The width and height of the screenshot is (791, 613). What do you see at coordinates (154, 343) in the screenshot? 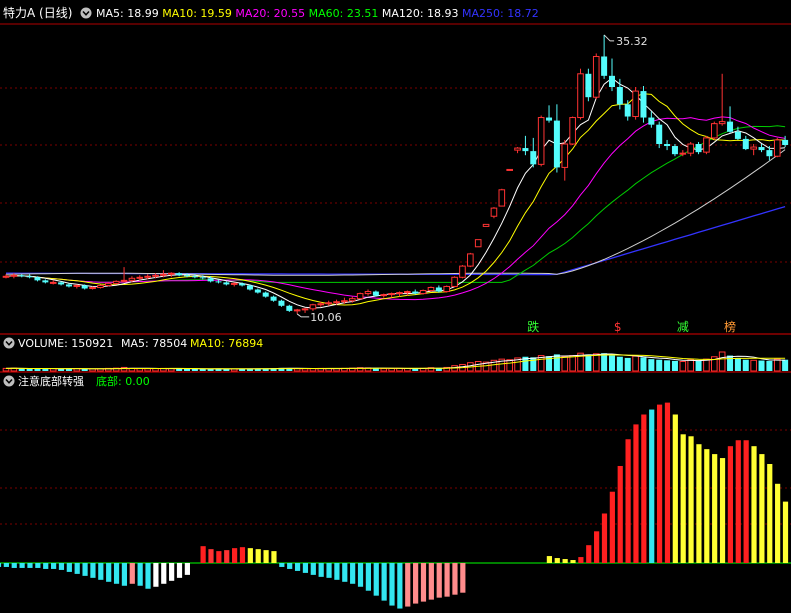
I see `volume-ma5-label: MA5: 78504` at bounding box center [154, 343].